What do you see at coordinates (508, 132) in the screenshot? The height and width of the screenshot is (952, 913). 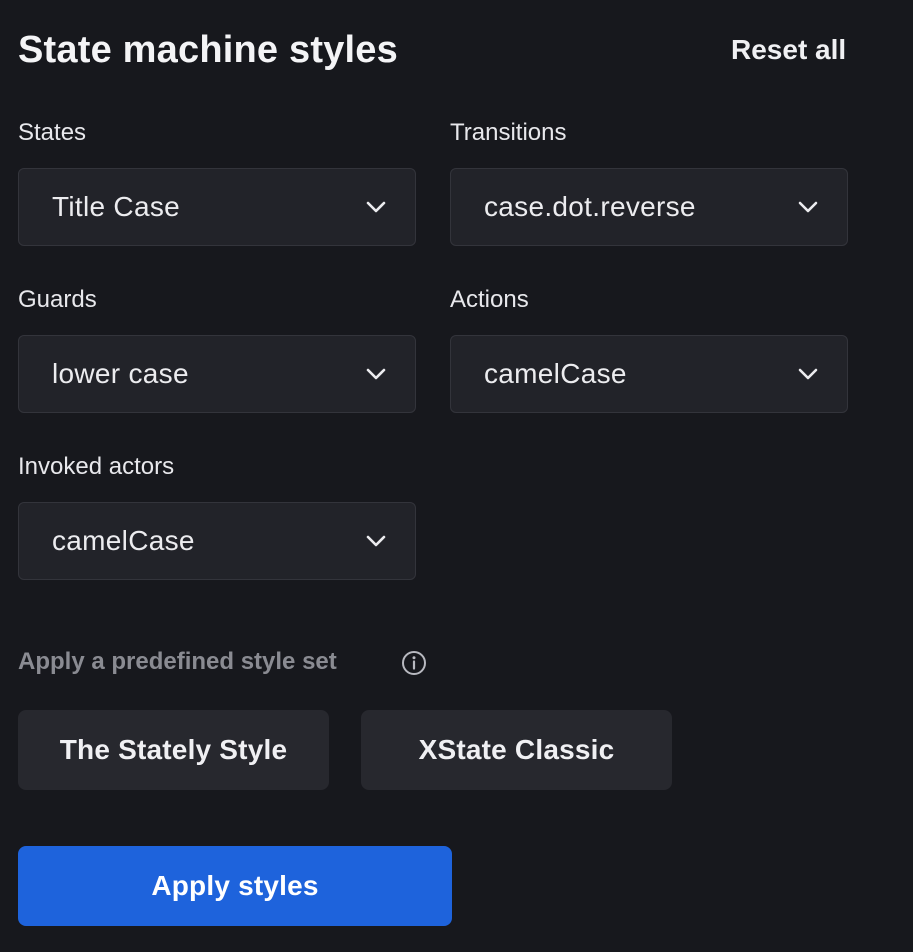 I see `transitions-label: Transitions` at bounding box center [508, 132].